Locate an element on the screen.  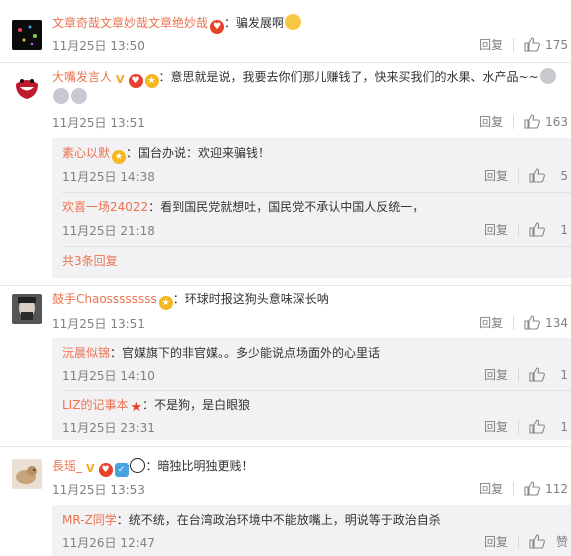
reply-username: 沅晨似锦 is located at coordinates (86, 353).